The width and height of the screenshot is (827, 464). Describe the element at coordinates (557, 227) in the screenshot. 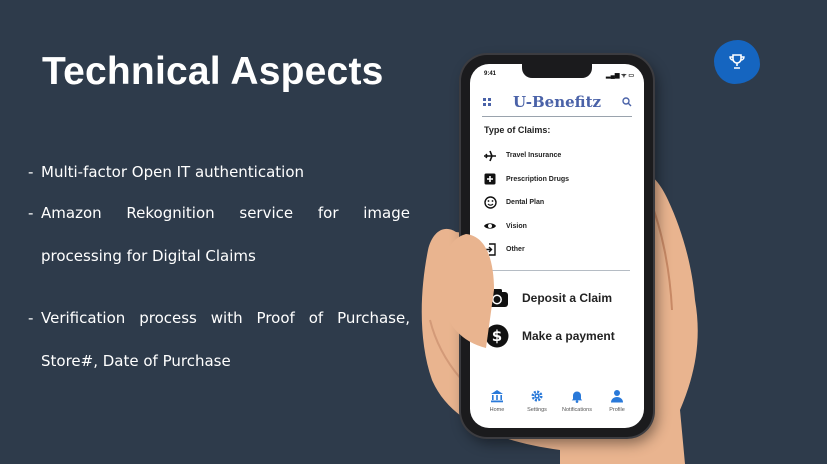

I see `claim-vision: Vision` at that location.